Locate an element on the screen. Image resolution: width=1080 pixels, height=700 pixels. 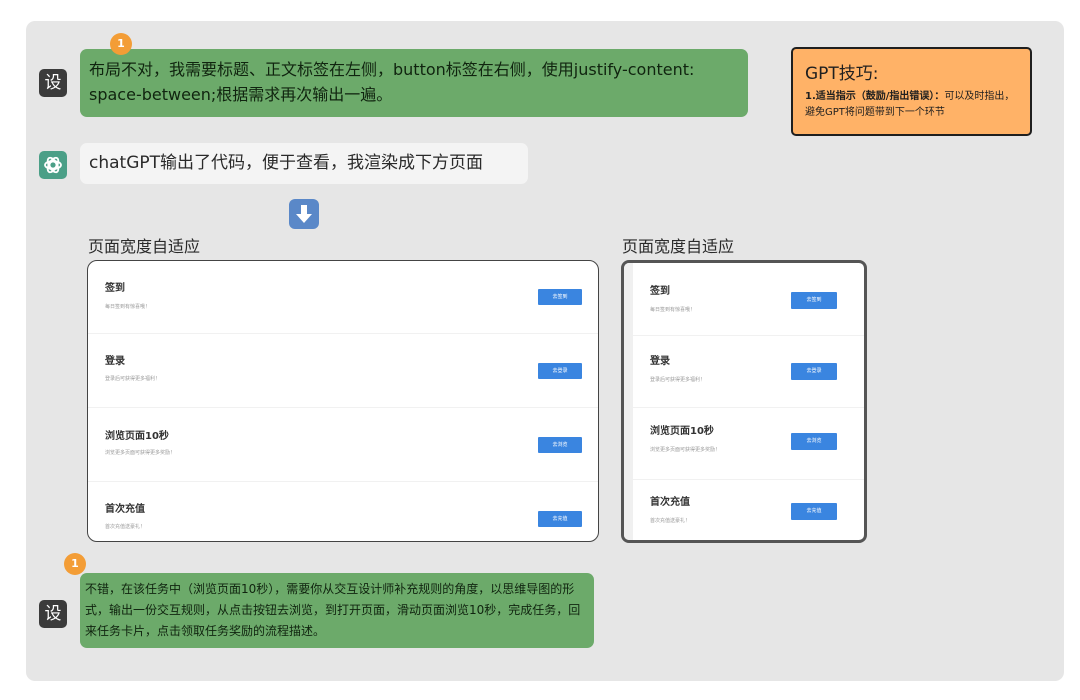
assistant-message: chatGPT输出了代码，便于查看，我渲染成下方页面 is located at coordinates (304, 163).